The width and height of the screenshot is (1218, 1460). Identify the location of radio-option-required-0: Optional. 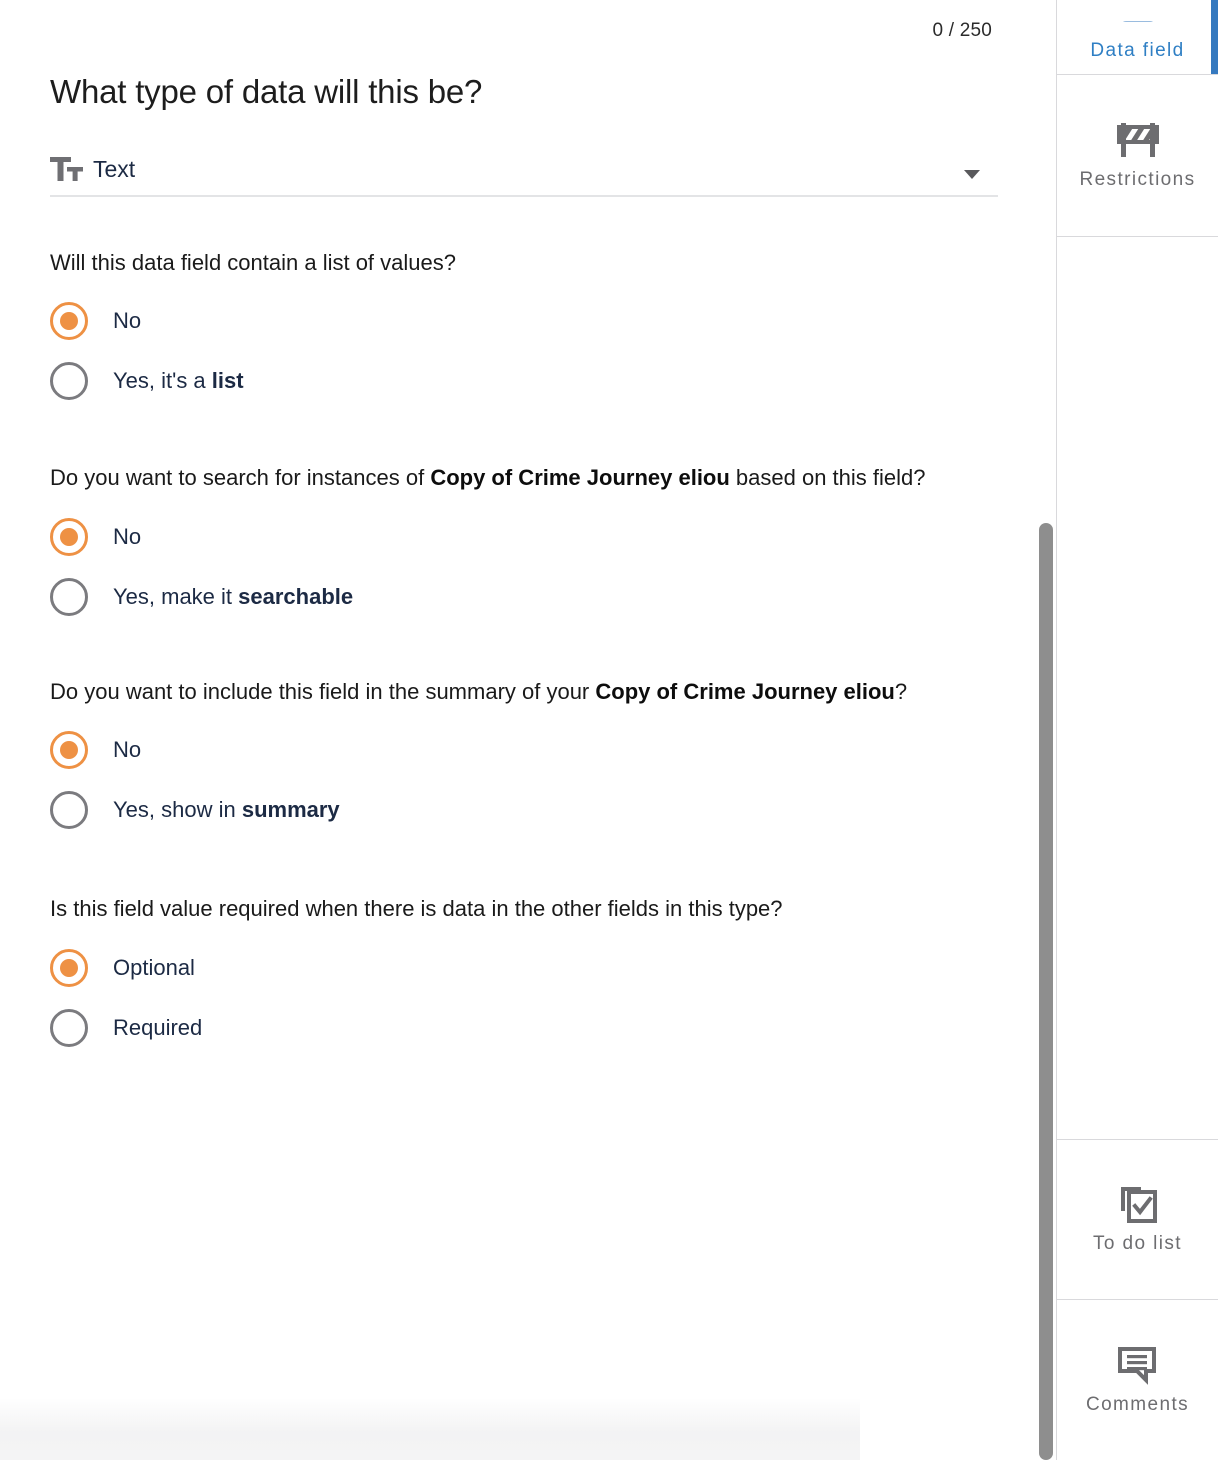
(122, 968).